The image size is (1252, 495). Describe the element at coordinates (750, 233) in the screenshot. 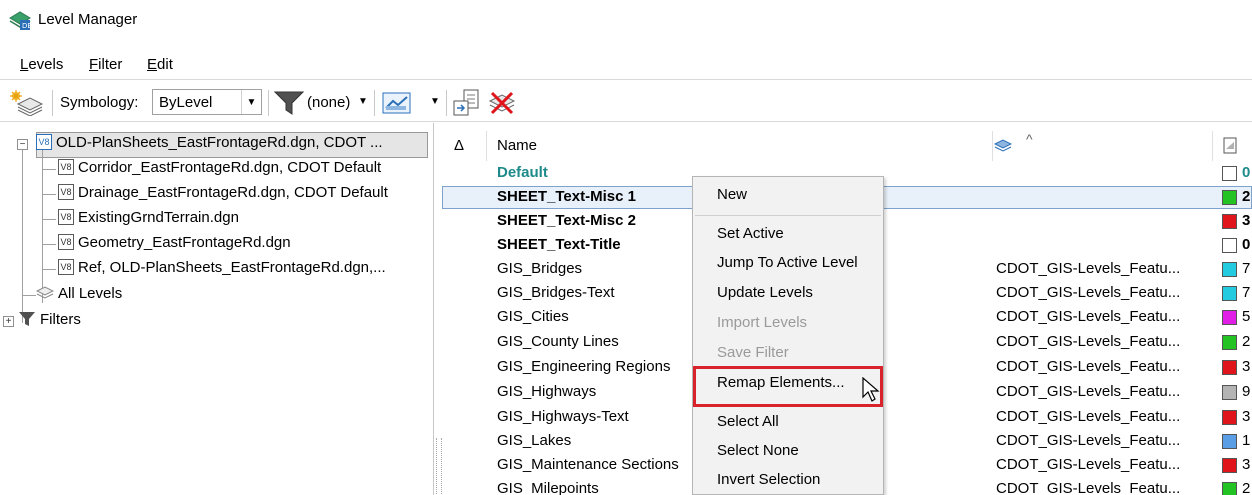

I see `menu-item-set-active: Set Active` at that location.